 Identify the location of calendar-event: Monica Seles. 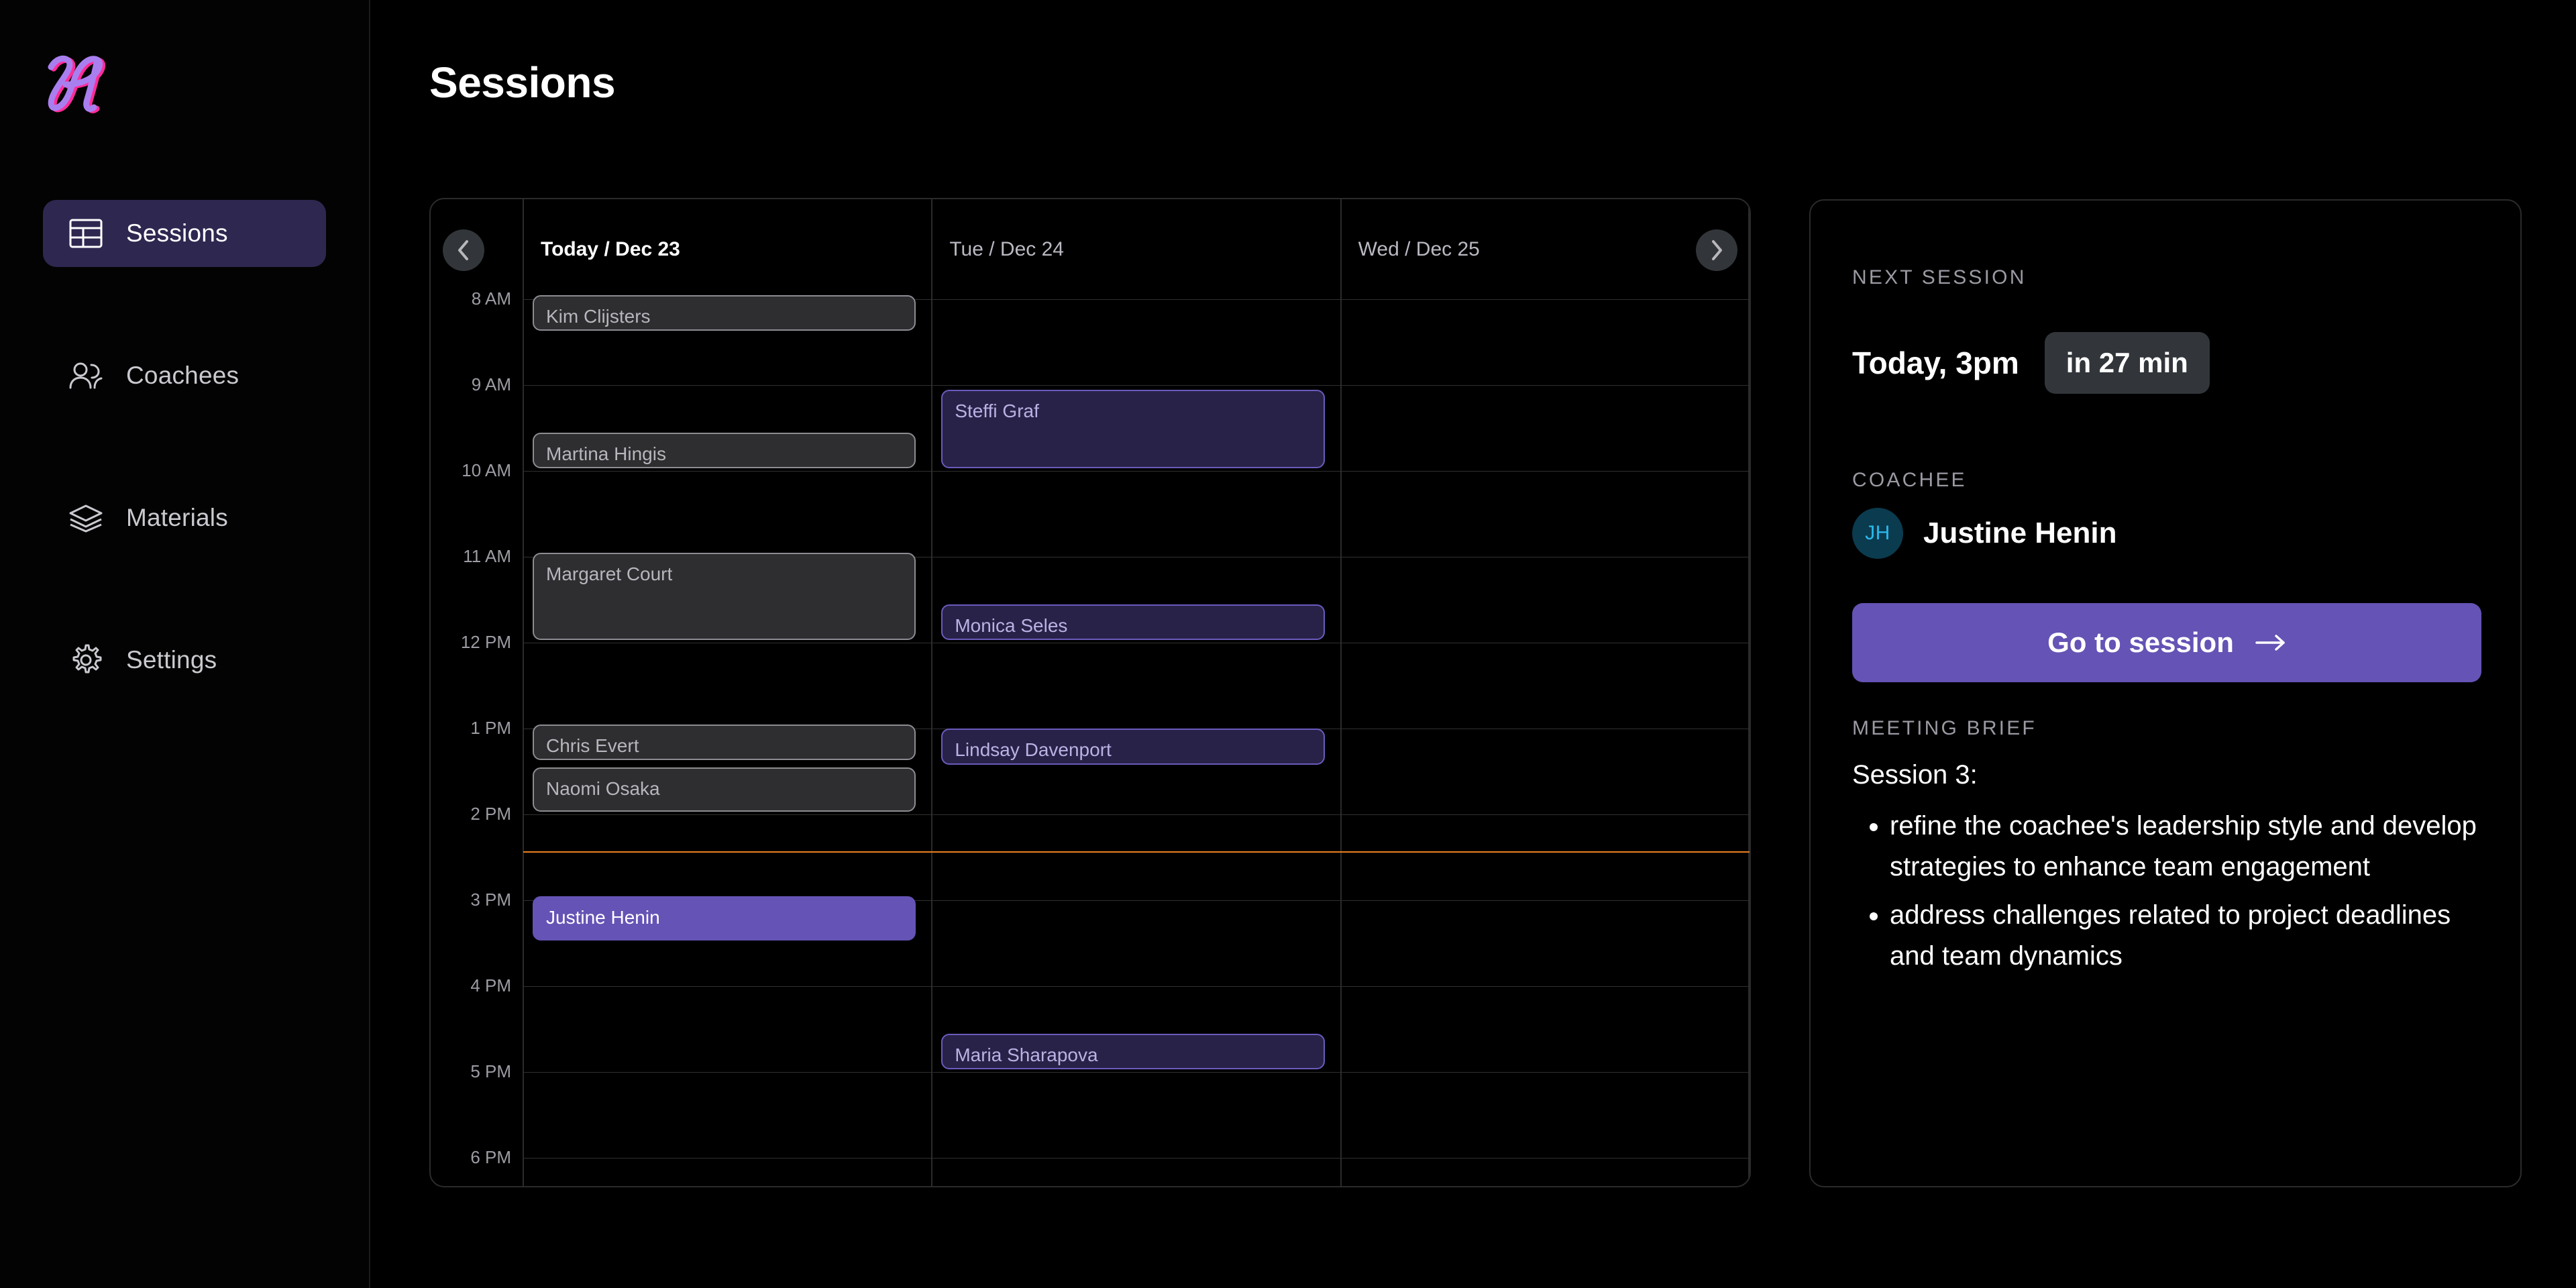
(1133, 622).